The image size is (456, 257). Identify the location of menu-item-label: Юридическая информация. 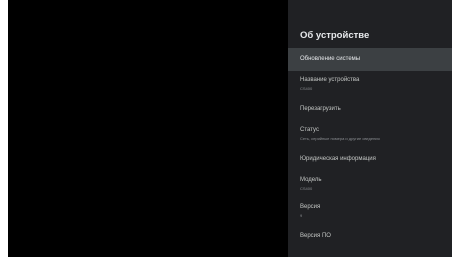
(338, 158).